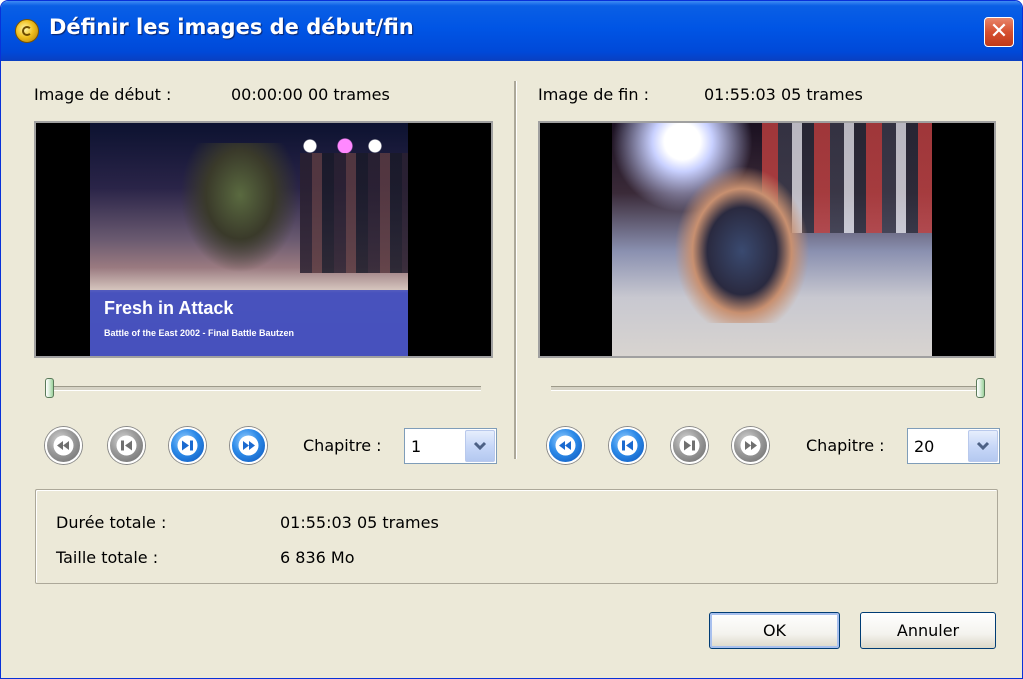  I want to click on start-chapter-dropdown-button, so click(480, 446).